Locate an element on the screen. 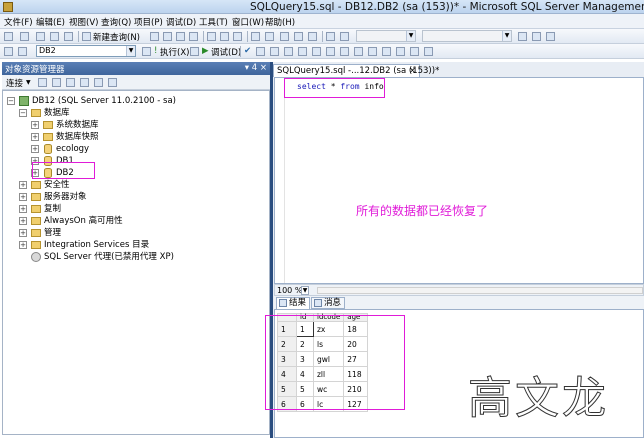 This screenshot has height=438, width=644. connect-server-icon is located at coordinates (42, 82).